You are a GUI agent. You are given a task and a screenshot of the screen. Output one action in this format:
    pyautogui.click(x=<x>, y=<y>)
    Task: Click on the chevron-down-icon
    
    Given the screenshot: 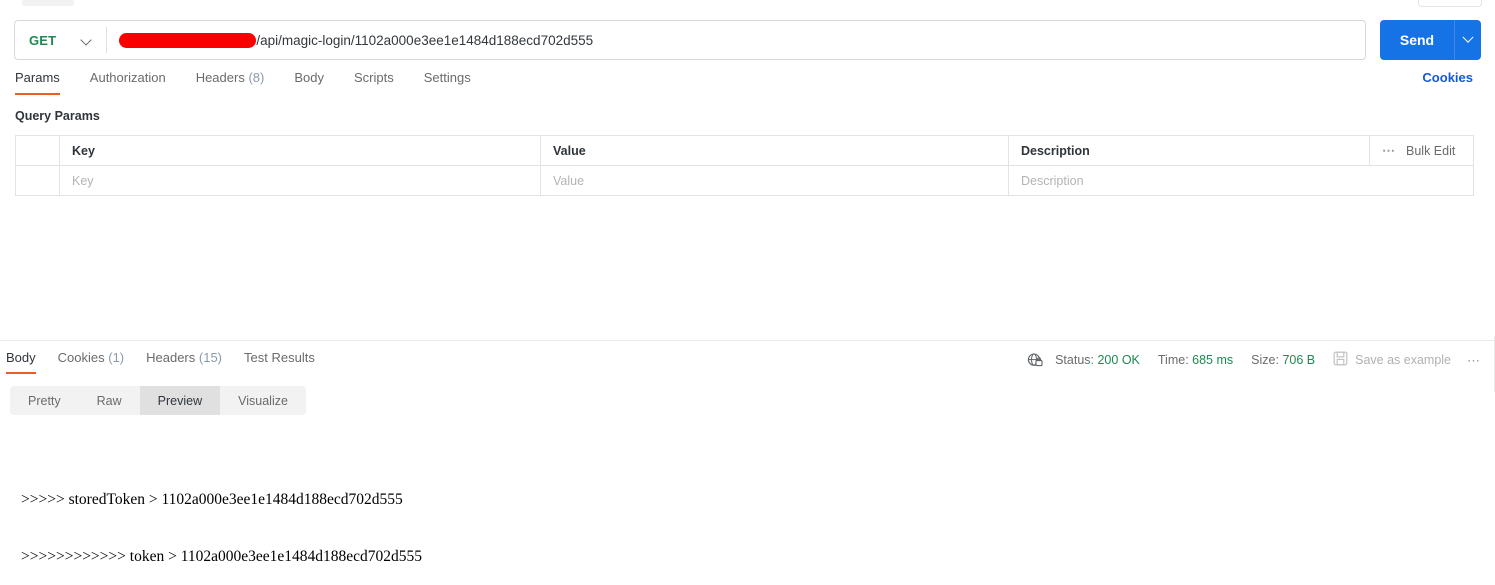 What is the action you would take?
    pyautogui.click(x=87, y=40)
    